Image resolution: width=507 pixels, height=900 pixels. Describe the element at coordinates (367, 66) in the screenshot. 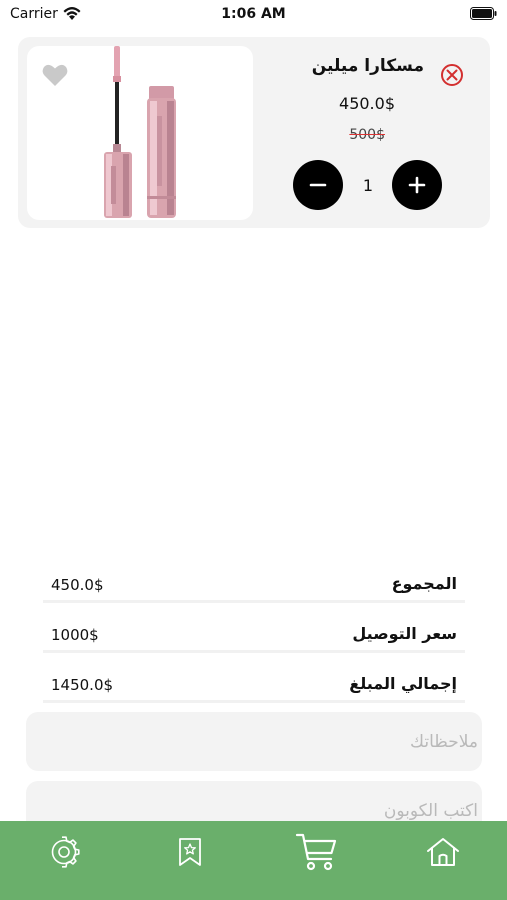

I see `product-name: مسكارا ميلين` at that location.